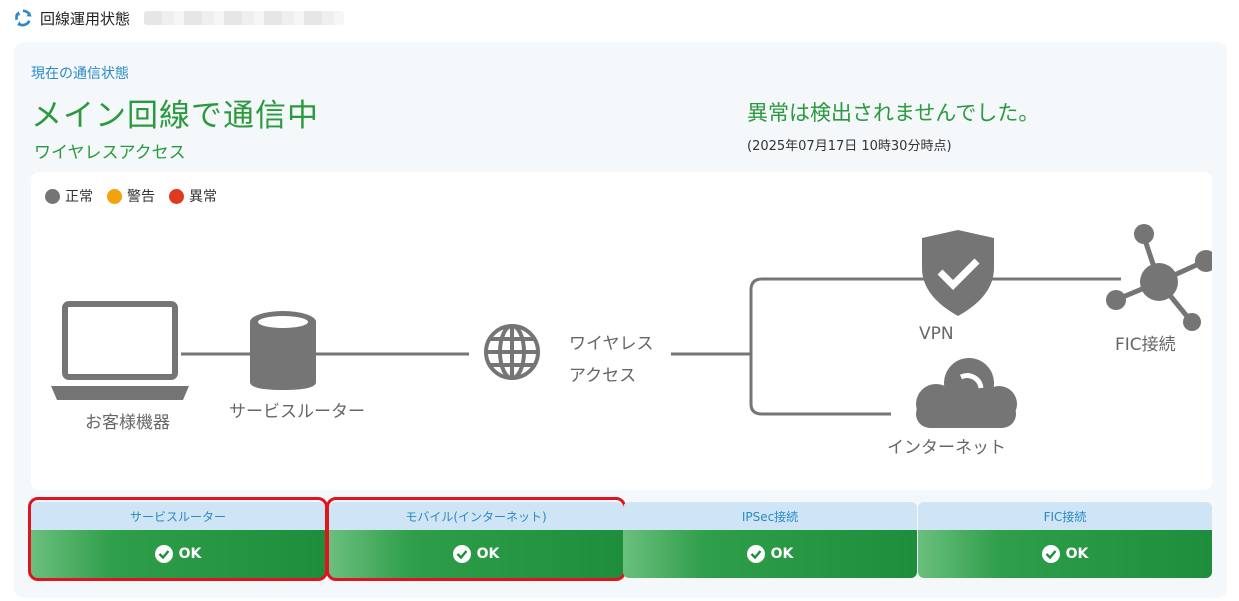  Describe the element at coordinates (958, 273) in the screenshot. I see `shield-check-icon` at that location.